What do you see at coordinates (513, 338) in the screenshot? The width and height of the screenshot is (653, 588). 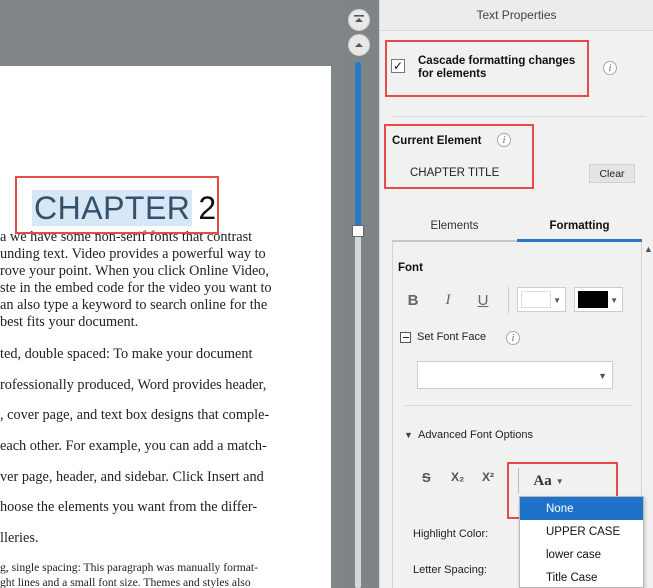 I see `font-face-info-icon: i` at bounding box center [513, 338].